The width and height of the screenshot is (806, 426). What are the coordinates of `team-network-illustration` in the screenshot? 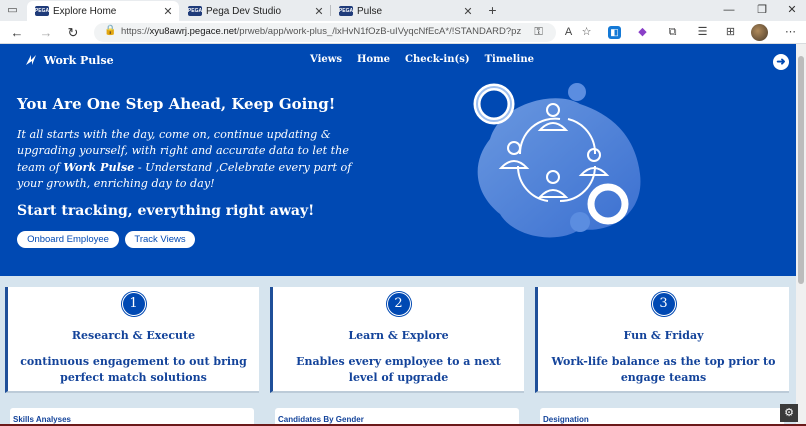 It's located at (557, 160).